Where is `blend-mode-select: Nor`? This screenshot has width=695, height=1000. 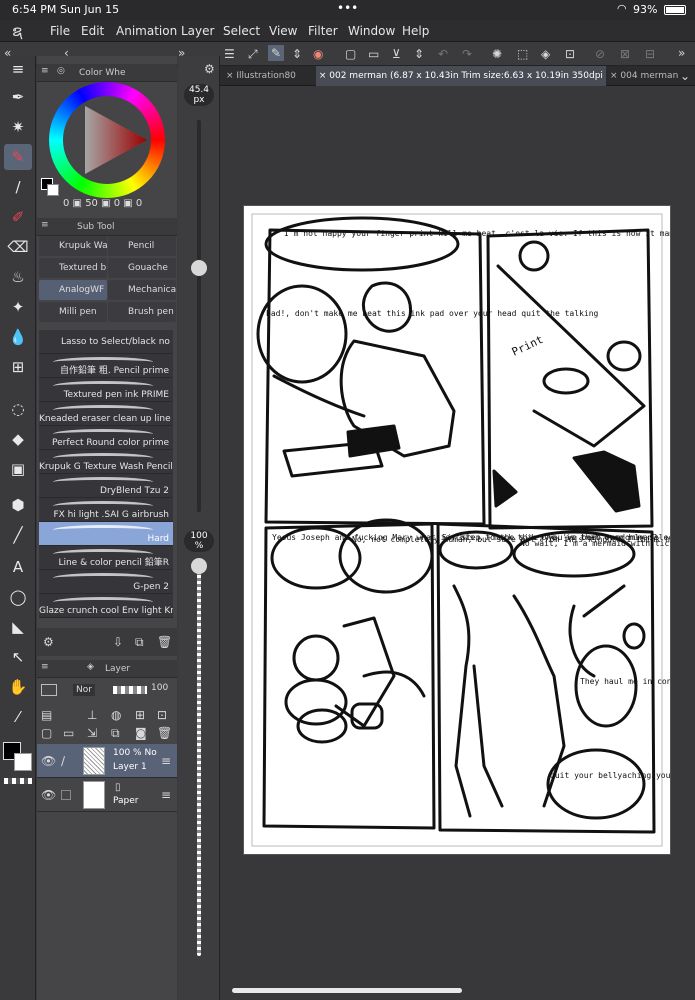
blend-mode-select: Nor is located at coordinates (84, 690).